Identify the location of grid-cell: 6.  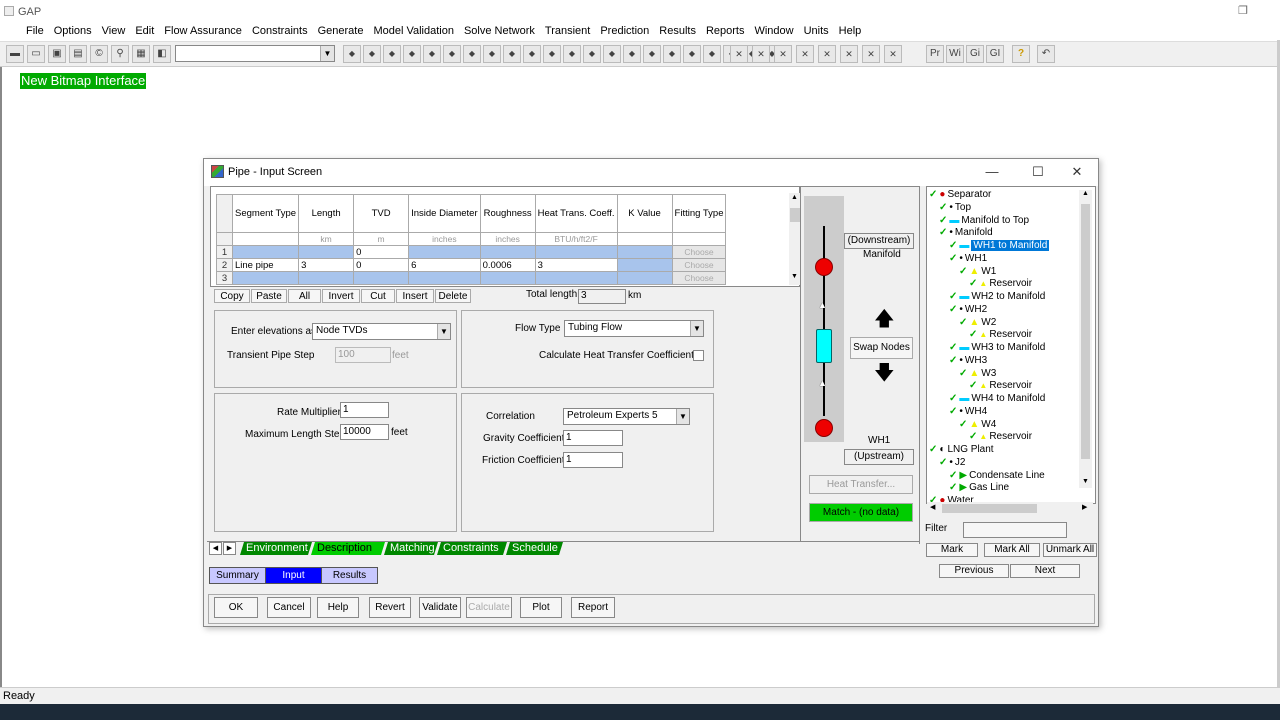
(444, 265).